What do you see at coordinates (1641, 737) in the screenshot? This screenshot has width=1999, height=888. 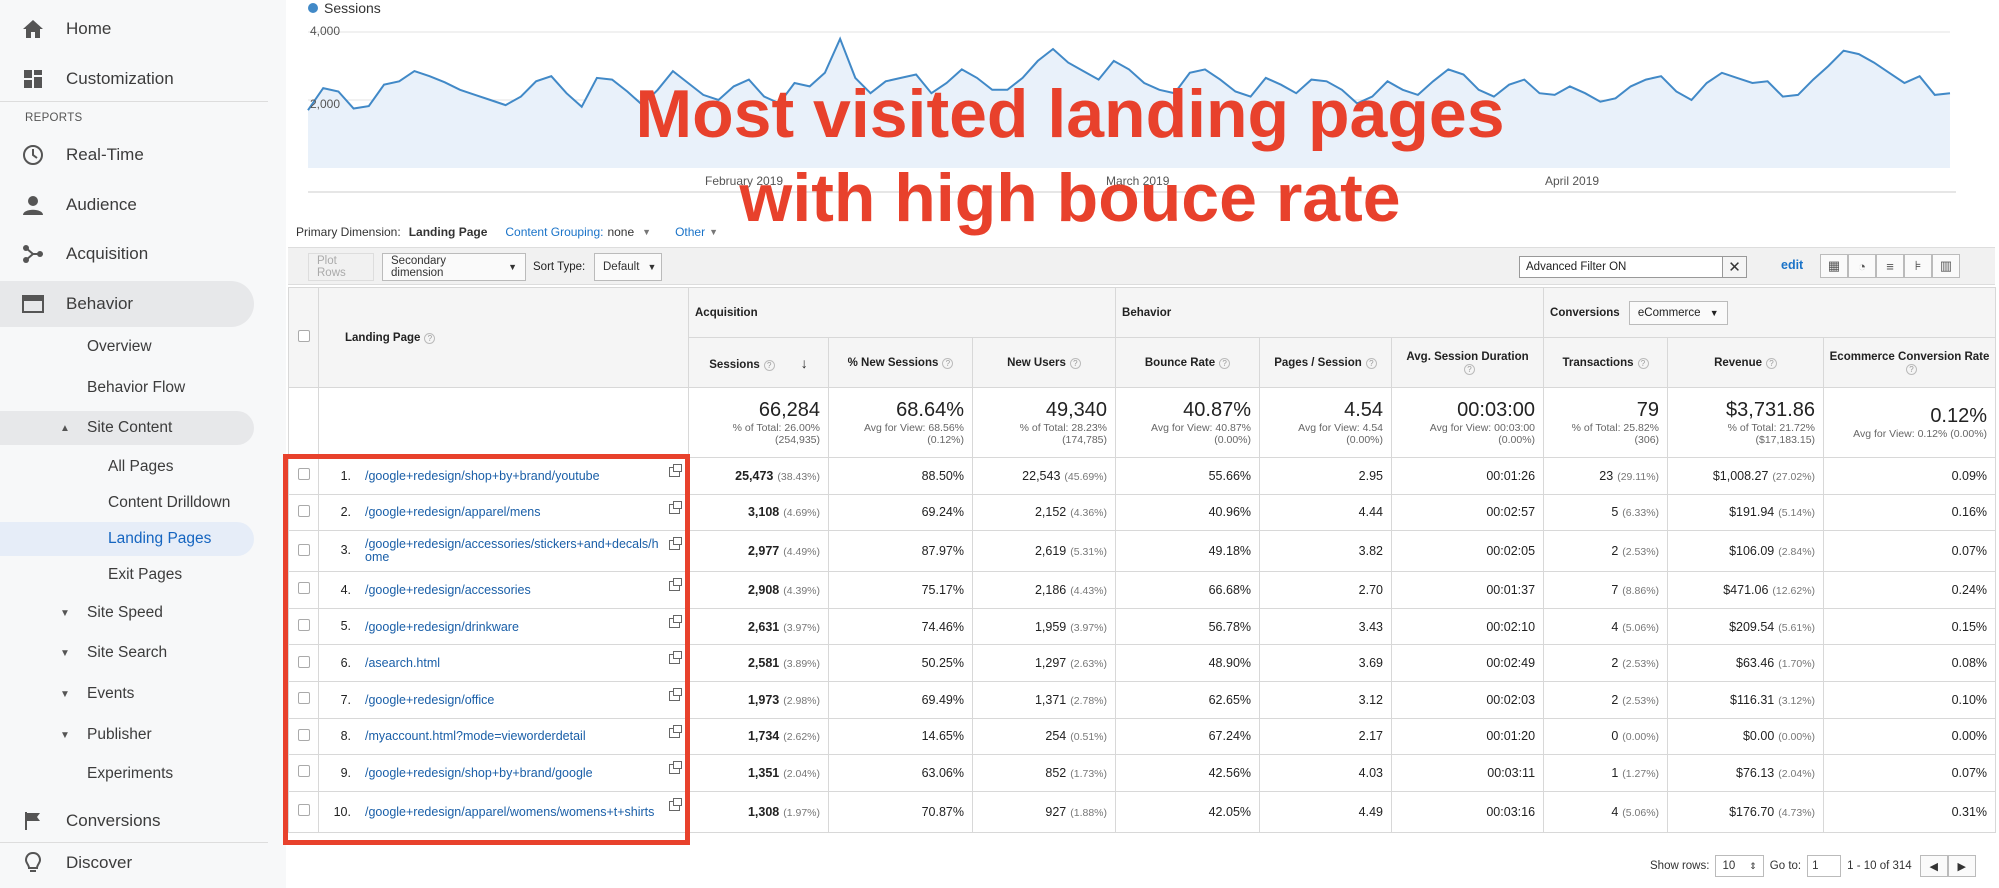 I see `transactions-pct: (0.00%)` at bounding box center [1641, 737].